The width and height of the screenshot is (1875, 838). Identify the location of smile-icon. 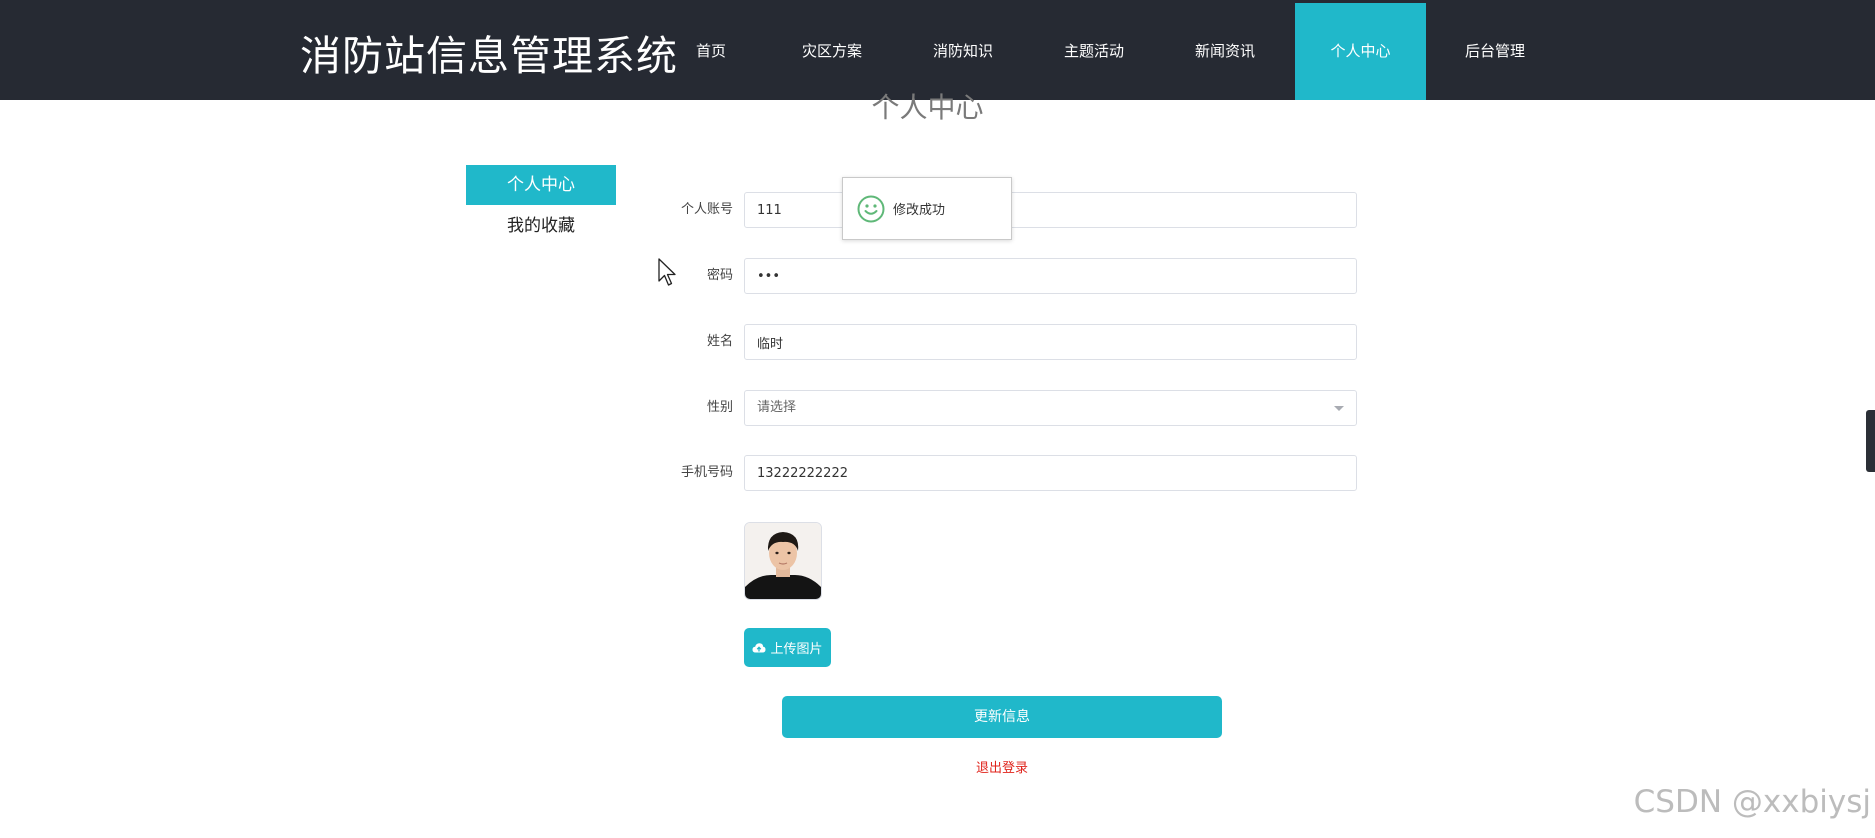
(871, 208).